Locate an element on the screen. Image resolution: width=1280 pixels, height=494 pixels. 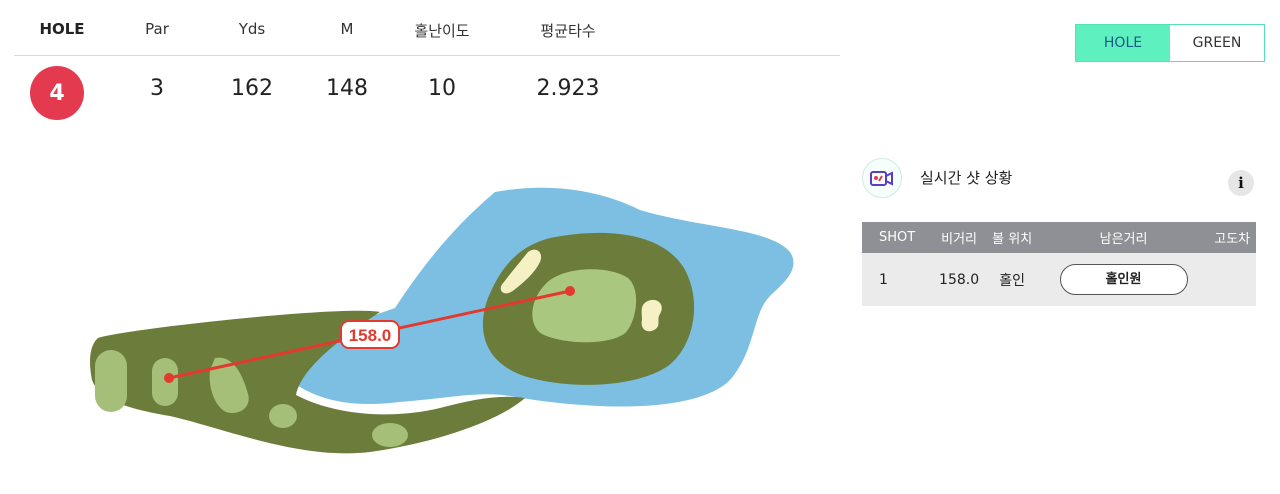
header-avg-score: 평균타수 is located at coordinates (568, 31).